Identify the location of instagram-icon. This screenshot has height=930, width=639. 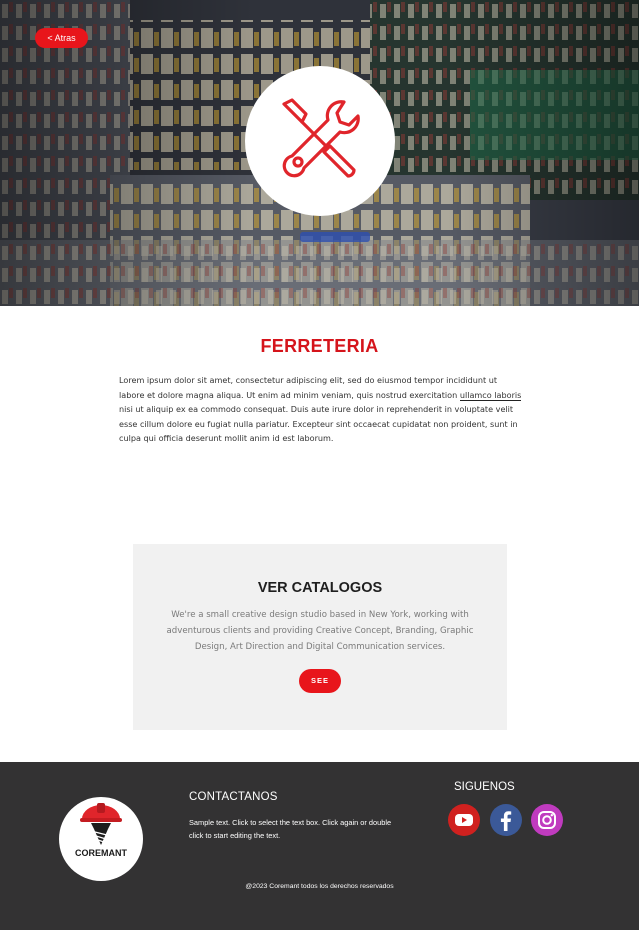
(547, 820).